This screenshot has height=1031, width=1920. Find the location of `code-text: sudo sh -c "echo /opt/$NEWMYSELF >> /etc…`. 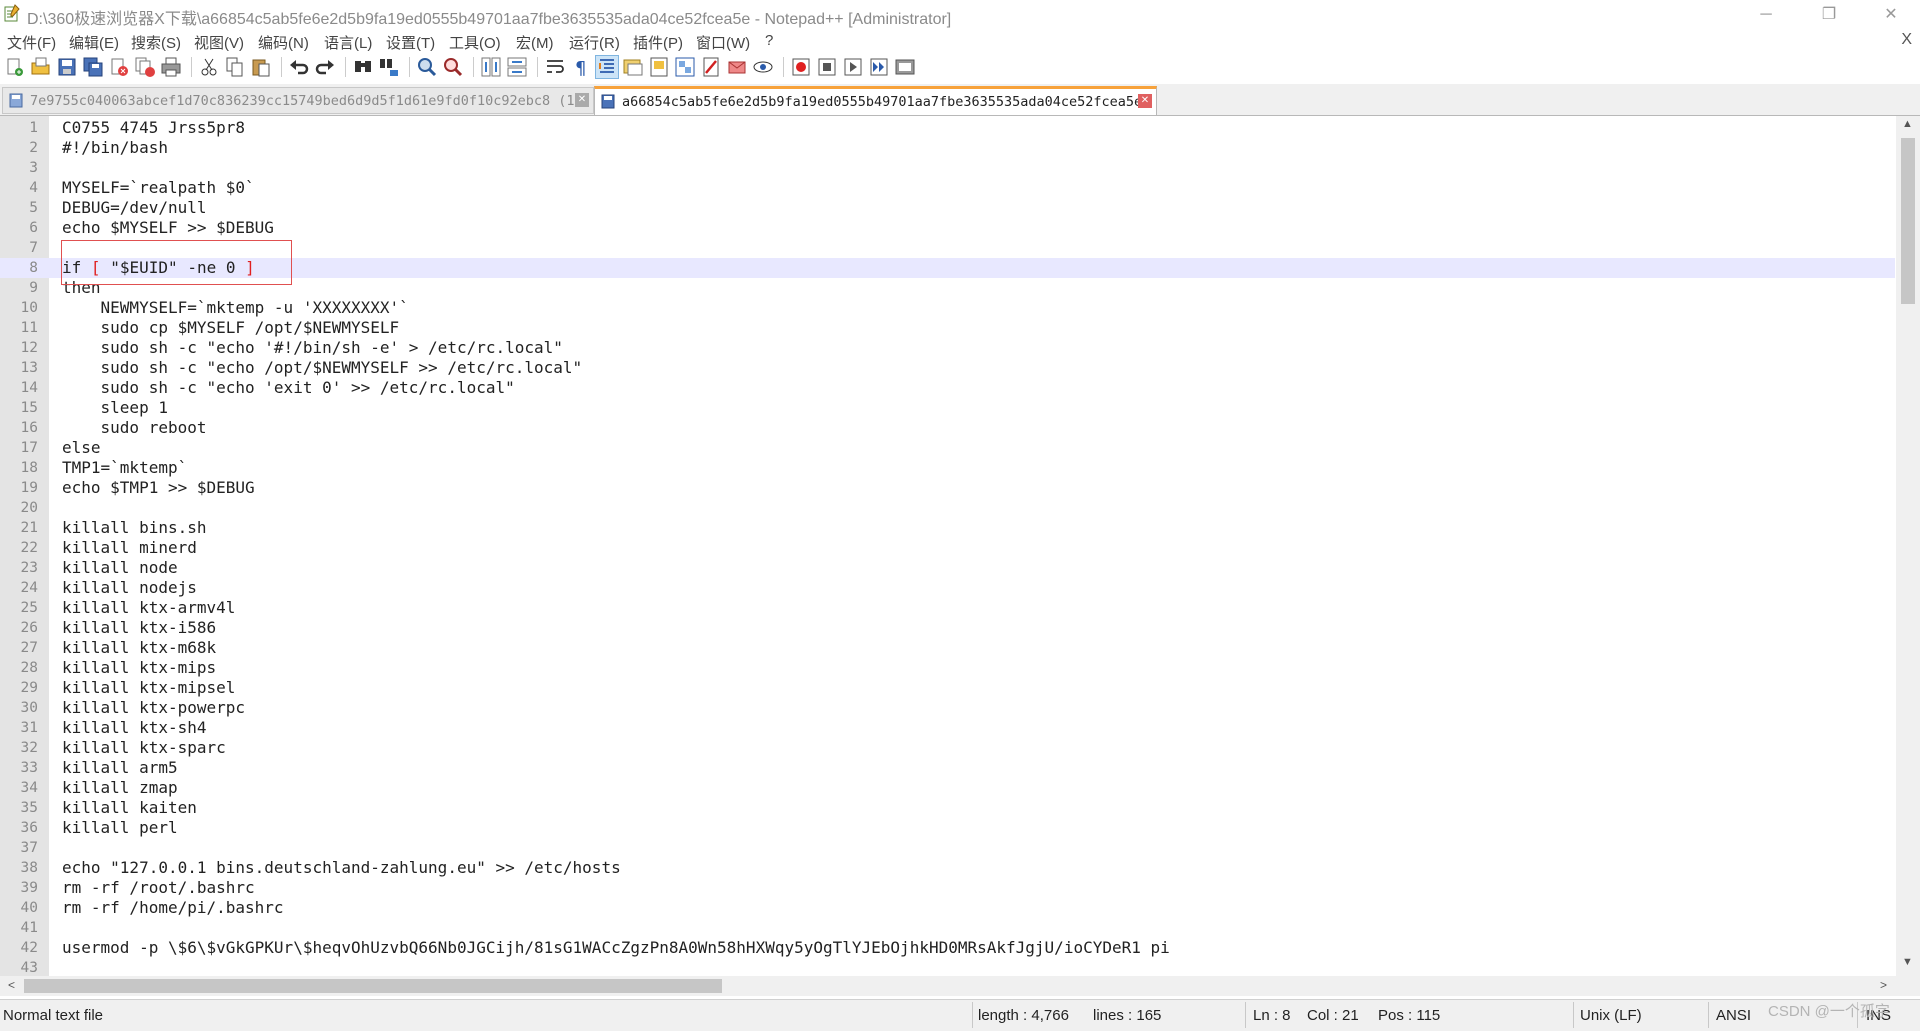

code-text: sudo sh -c "echo /opt/$NEWMYSELF >> /etc… is located at coordinates (322, 368).